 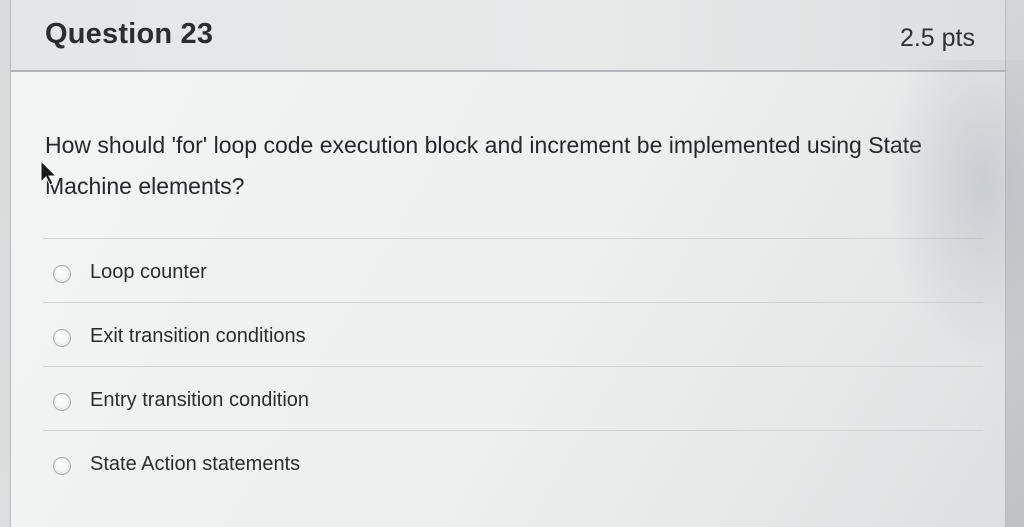 I want to click on mouse-pointer-icon, so click(x=49, y=173).